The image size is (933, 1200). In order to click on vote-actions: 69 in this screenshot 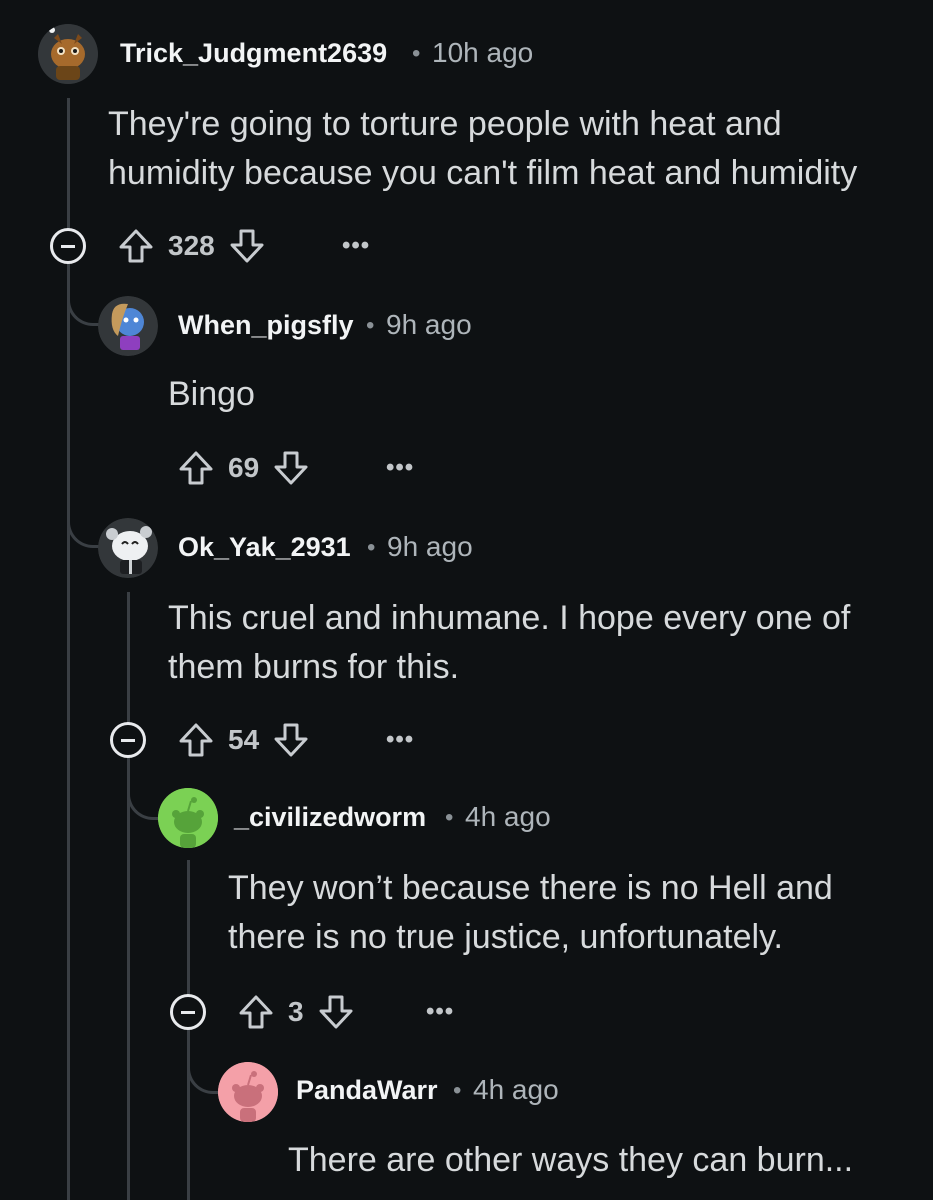, I will do `click(243, 468)`.